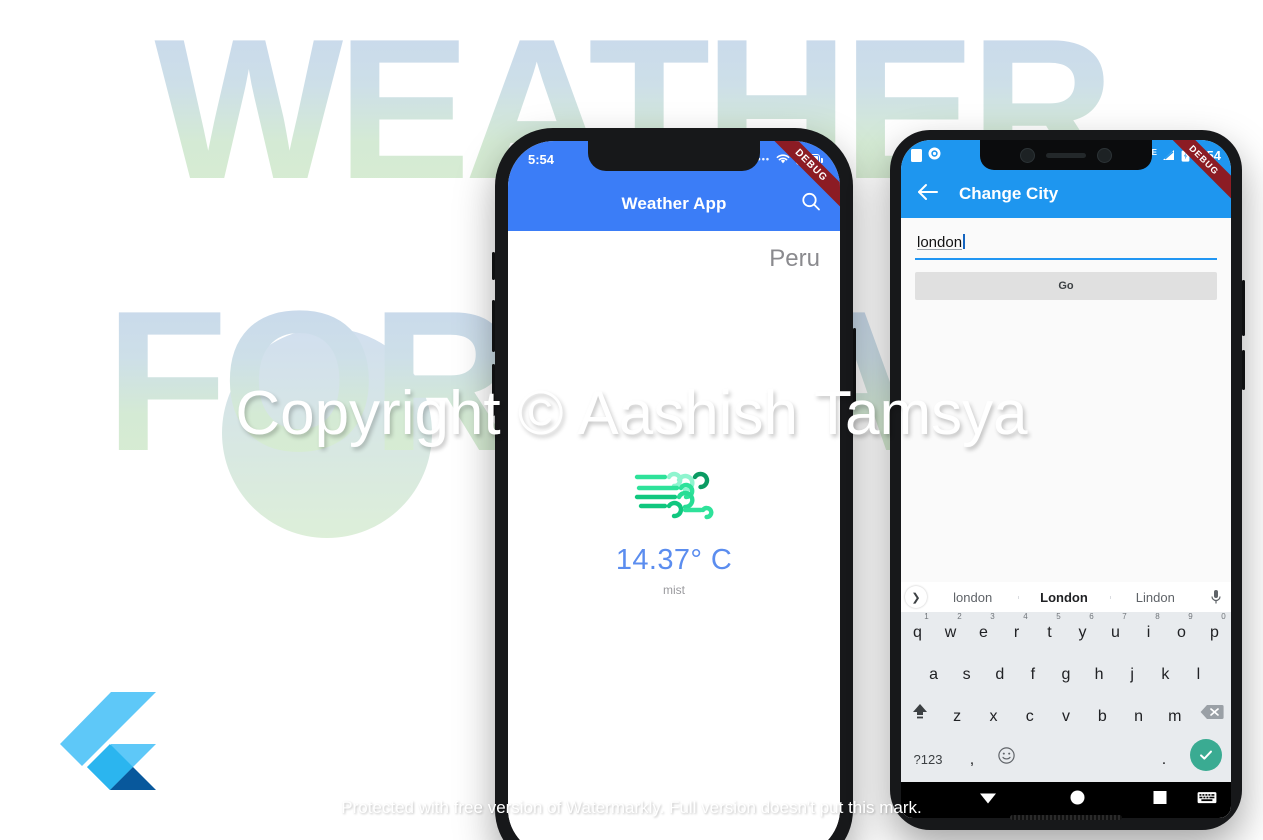 This screenshot has width=1263, height=840. What do you see at coordinates (1091, 616) in the screenshot?
I see `key-num-hint: 6` at bounding box center [1091, 616].